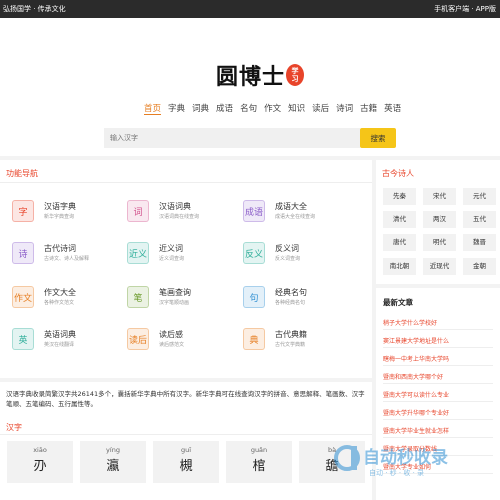  I want to click on function-desc: 汉语词典在线查询, so click(179, 217).